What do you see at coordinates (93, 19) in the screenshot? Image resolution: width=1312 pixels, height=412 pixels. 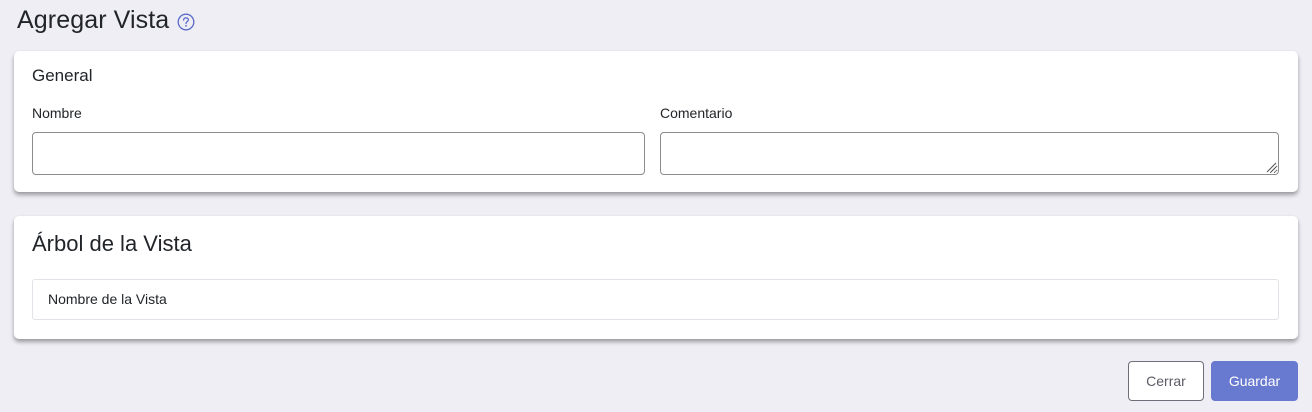 I see `page-title: Agregar Vista` at bounding box center [93, 19].